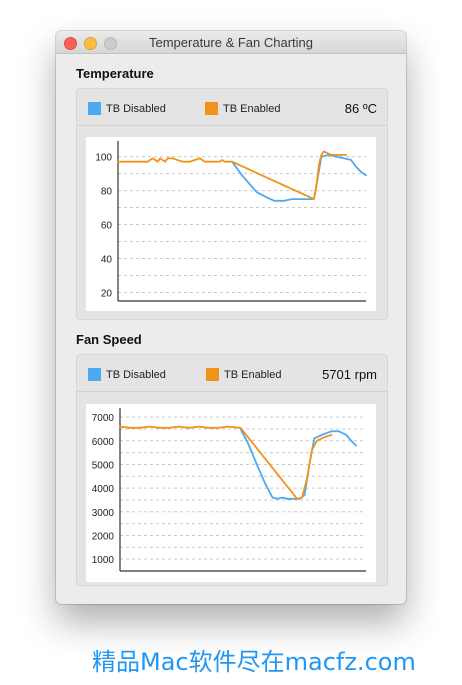 The width and height of the screenshot is (462, 685). Describe the element at coordinates (103, 536) in the screenshot. I see `y-tick-label: 2000` at that location.